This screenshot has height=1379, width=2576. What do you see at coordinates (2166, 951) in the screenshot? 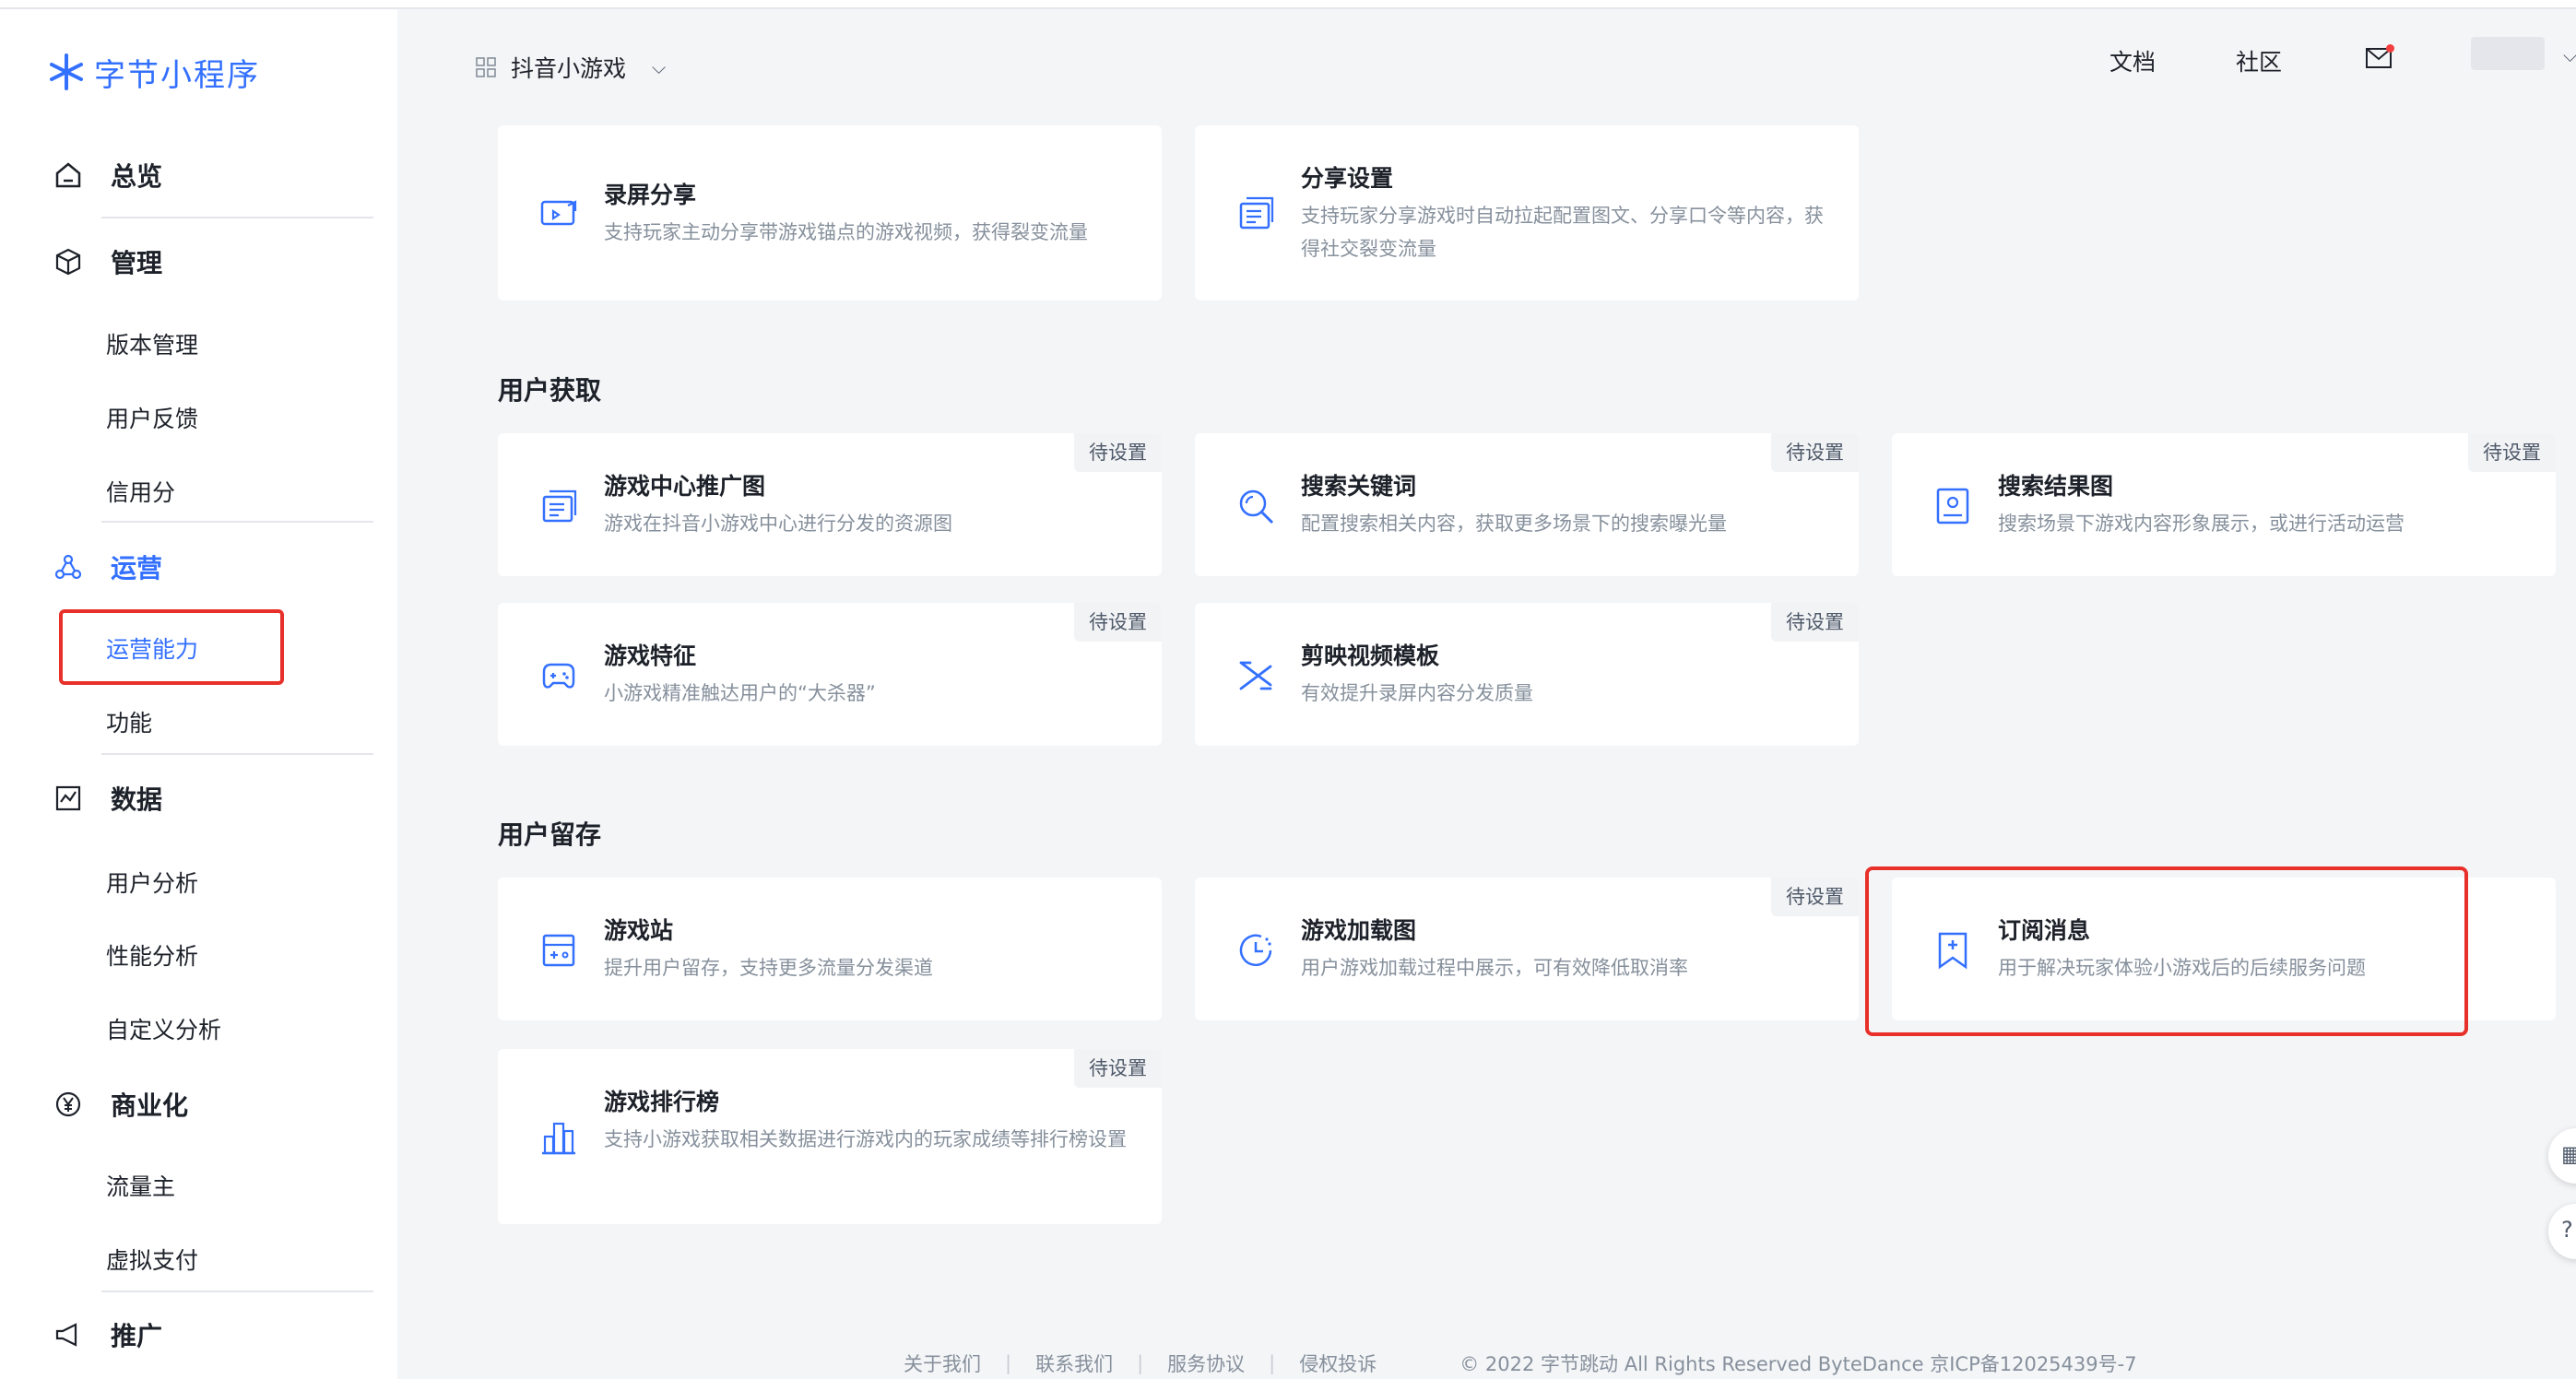
I see `highlight-box-subscribe` at bounding box center [2166, 951].